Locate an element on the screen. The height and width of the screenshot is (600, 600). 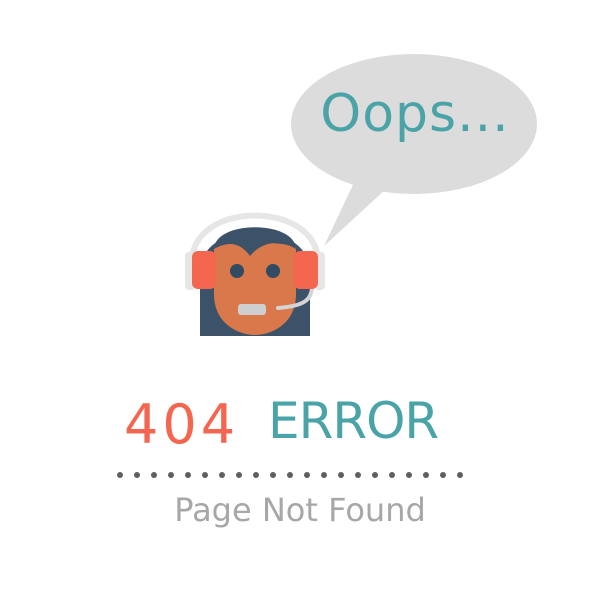
face is located at coordinates (255, 288).